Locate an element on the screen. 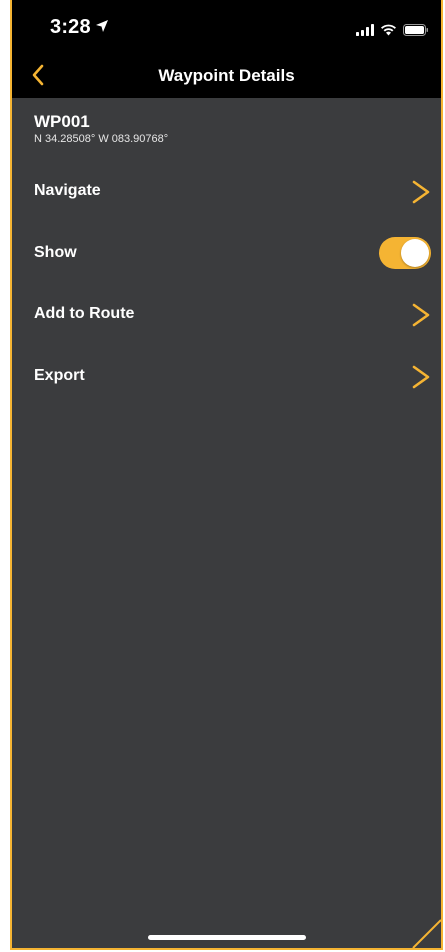  status-bar: 3:28 is located at coordinates (226, 28).